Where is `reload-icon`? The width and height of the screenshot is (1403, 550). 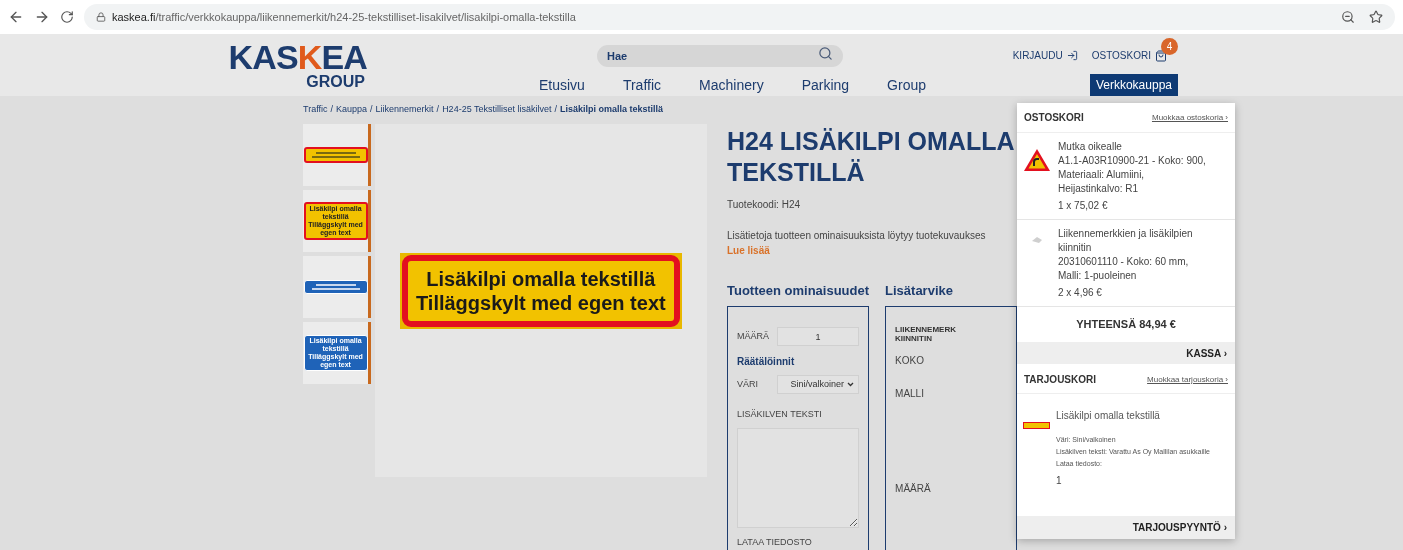
reload-icon is located at coordinates (67, 17).